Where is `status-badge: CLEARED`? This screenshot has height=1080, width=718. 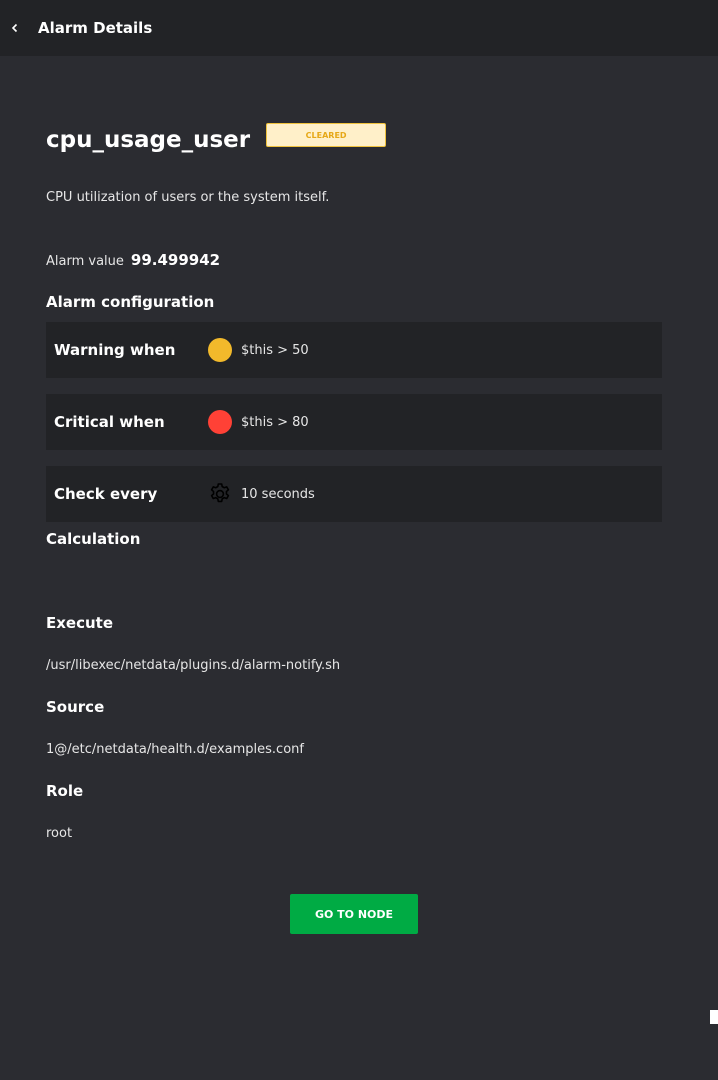 status-badge: CLEARED is located at coordinates (326, 135).